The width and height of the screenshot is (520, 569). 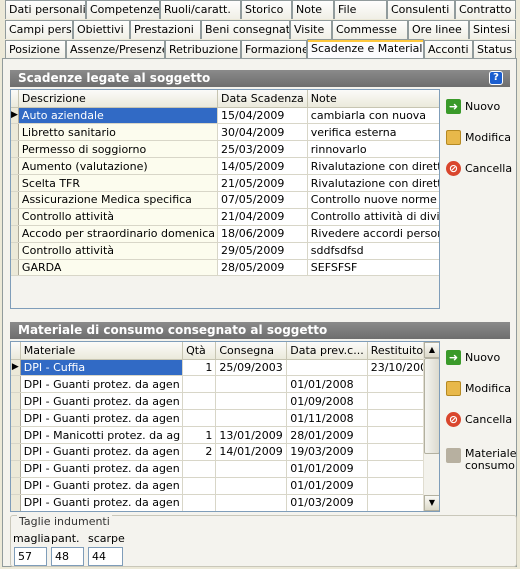 I want to click on materiale-delete-button: ⊘ Cancella, so click(x=480, y=423).